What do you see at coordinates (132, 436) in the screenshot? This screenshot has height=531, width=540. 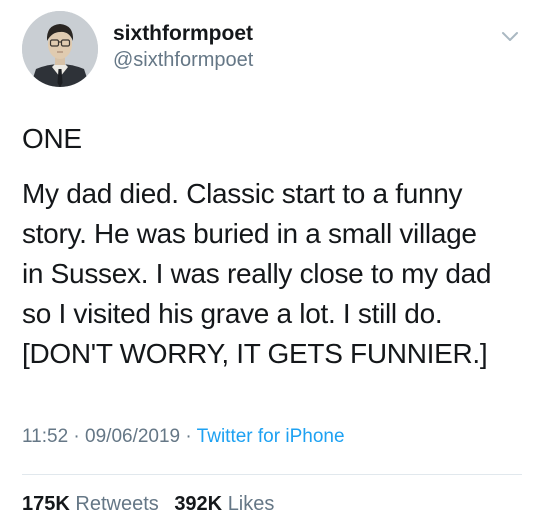 I see `tweet-date: 09/06/2019` at bounding box center [132, 436].